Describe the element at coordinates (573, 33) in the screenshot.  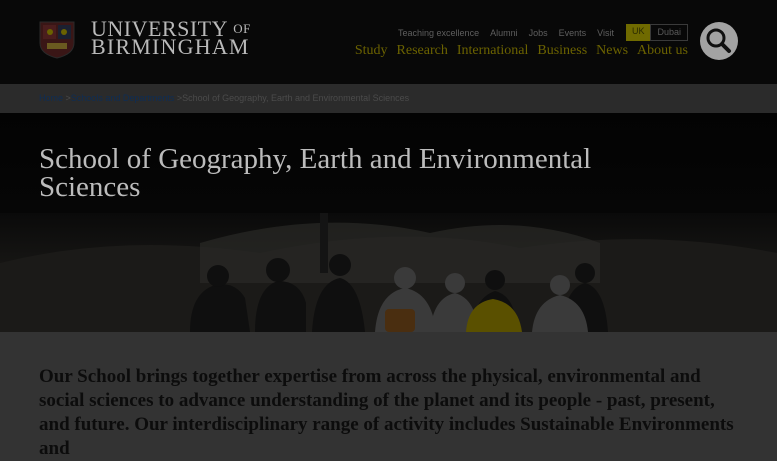
I see `utility-link-events: Events` at that location.